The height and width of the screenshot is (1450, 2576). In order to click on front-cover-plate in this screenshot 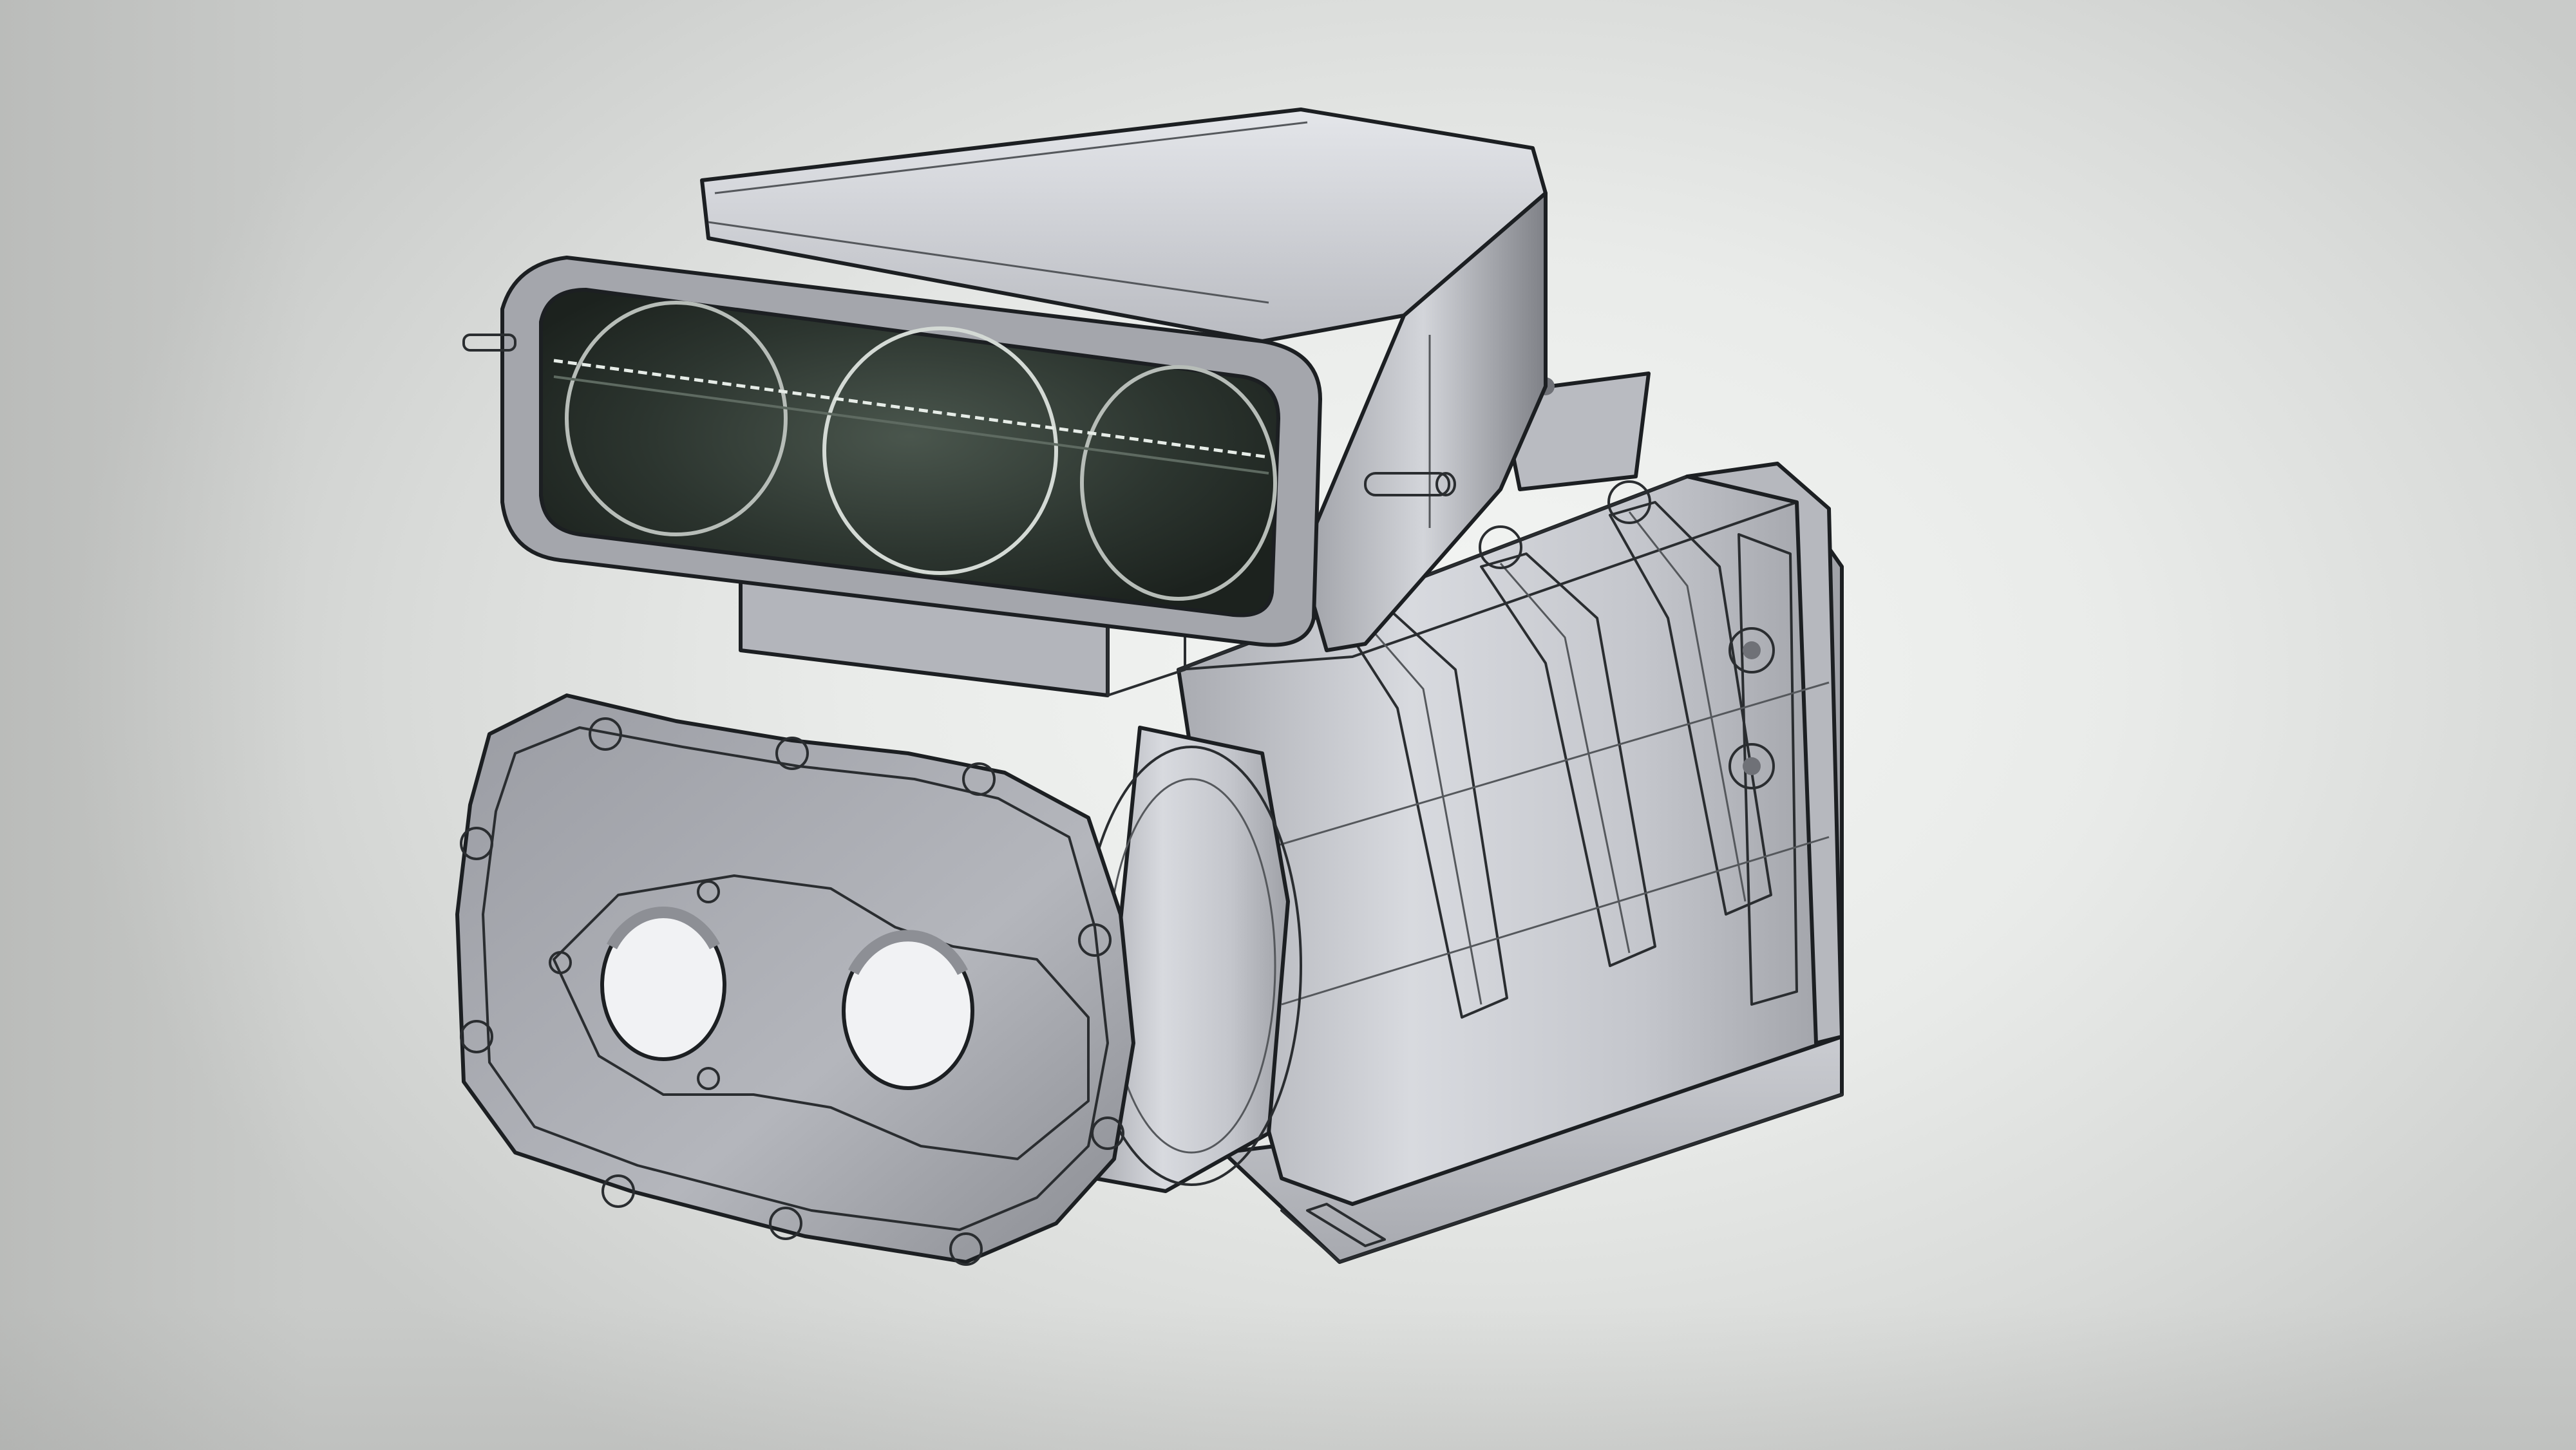, I will do `click(795, 978)`.